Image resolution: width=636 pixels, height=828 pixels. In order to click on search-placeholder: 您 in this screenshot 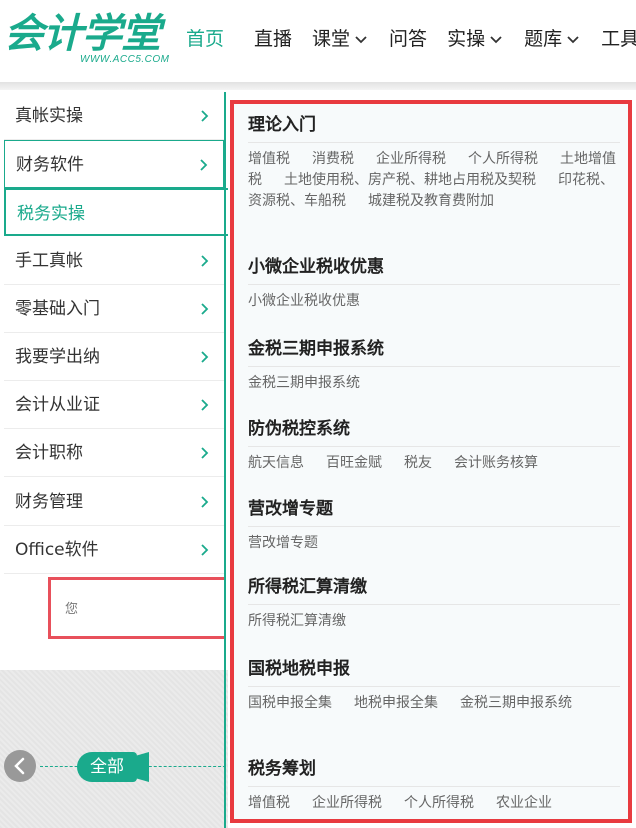, I will do `click(72, 609)`.